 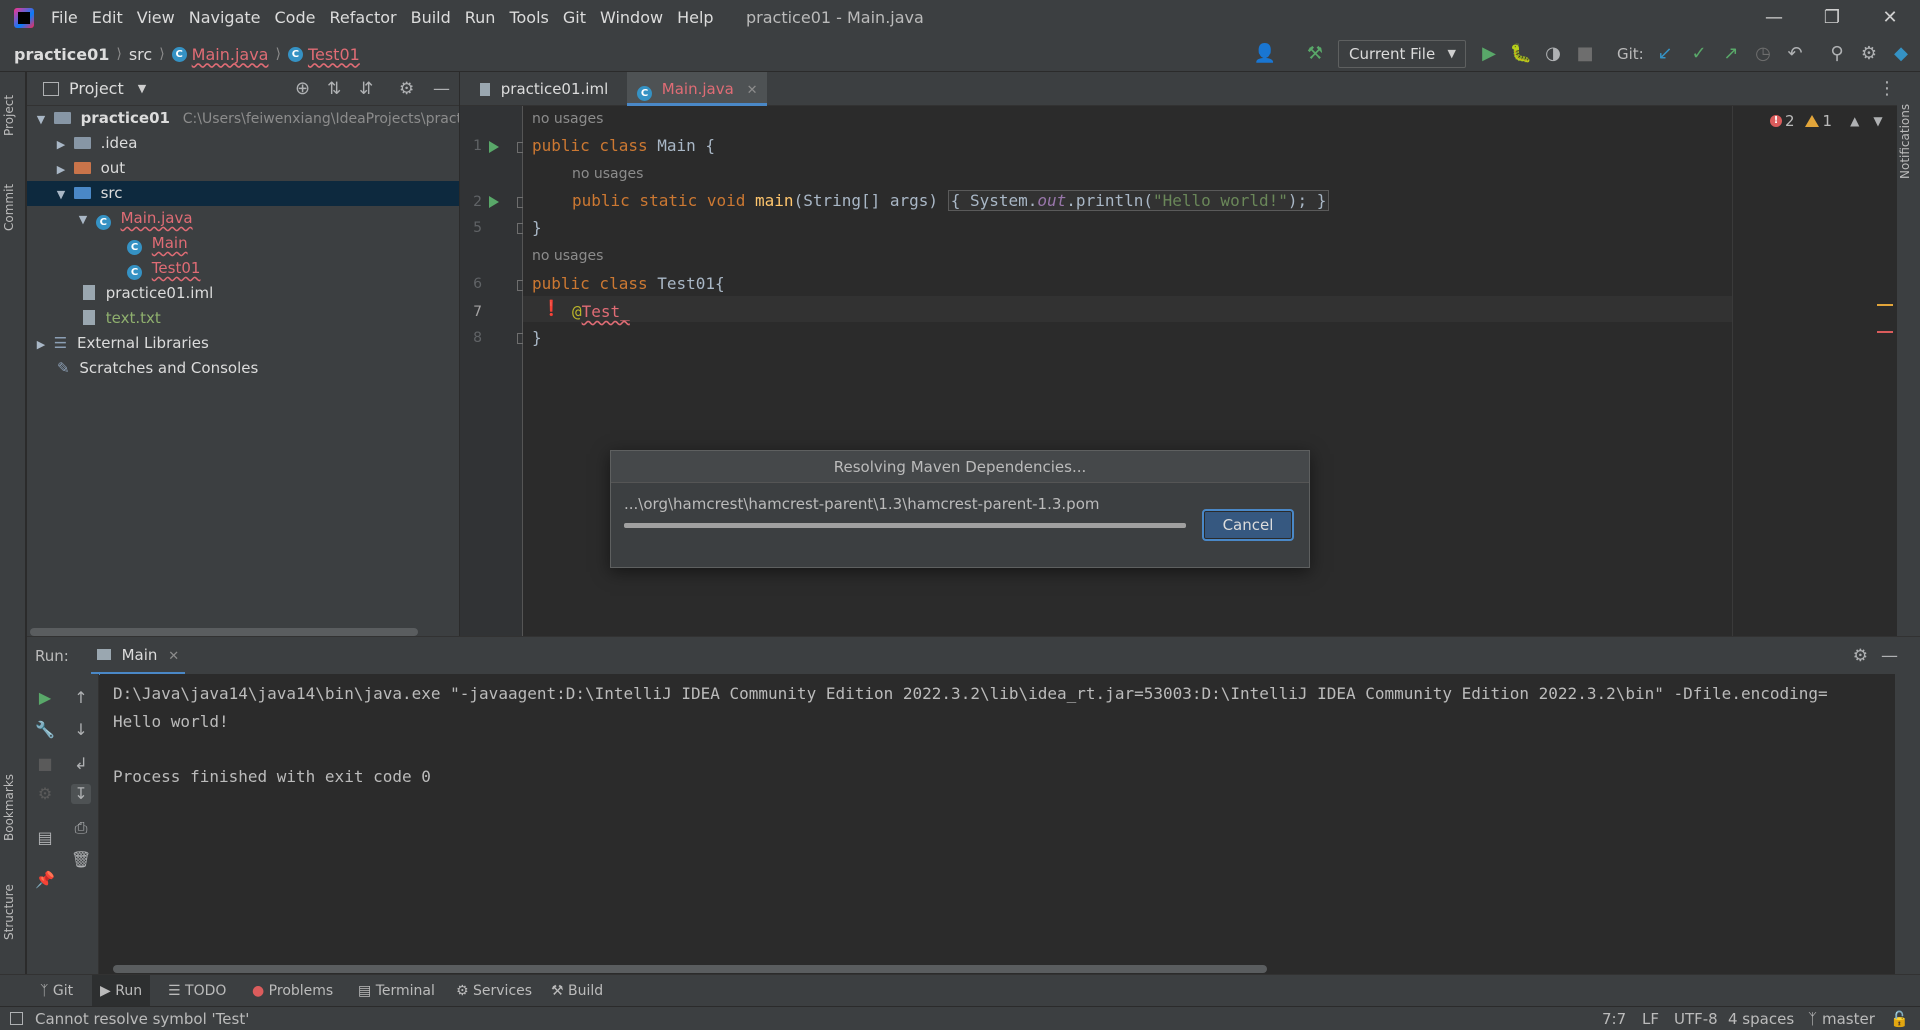 I want to click on print-icon: ⎙, so click(x=81, y=828).